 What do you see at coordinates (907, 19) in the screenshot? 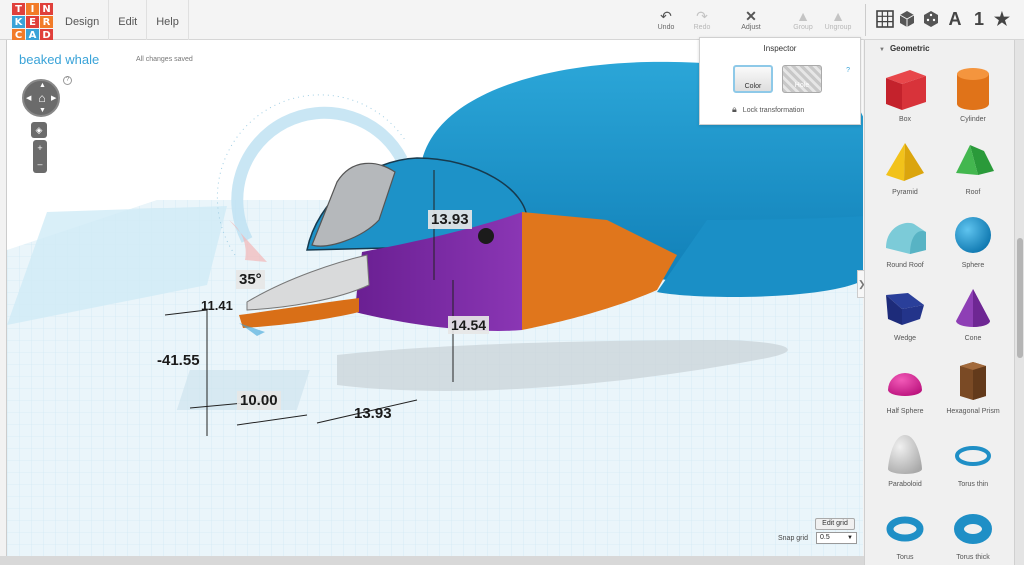
I see `solid-view-button` at bounding box center [907, 19].